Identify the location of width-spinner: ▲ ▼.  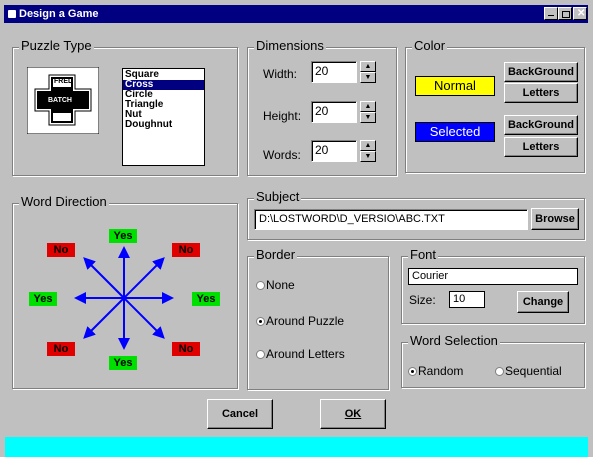
(368, 72).